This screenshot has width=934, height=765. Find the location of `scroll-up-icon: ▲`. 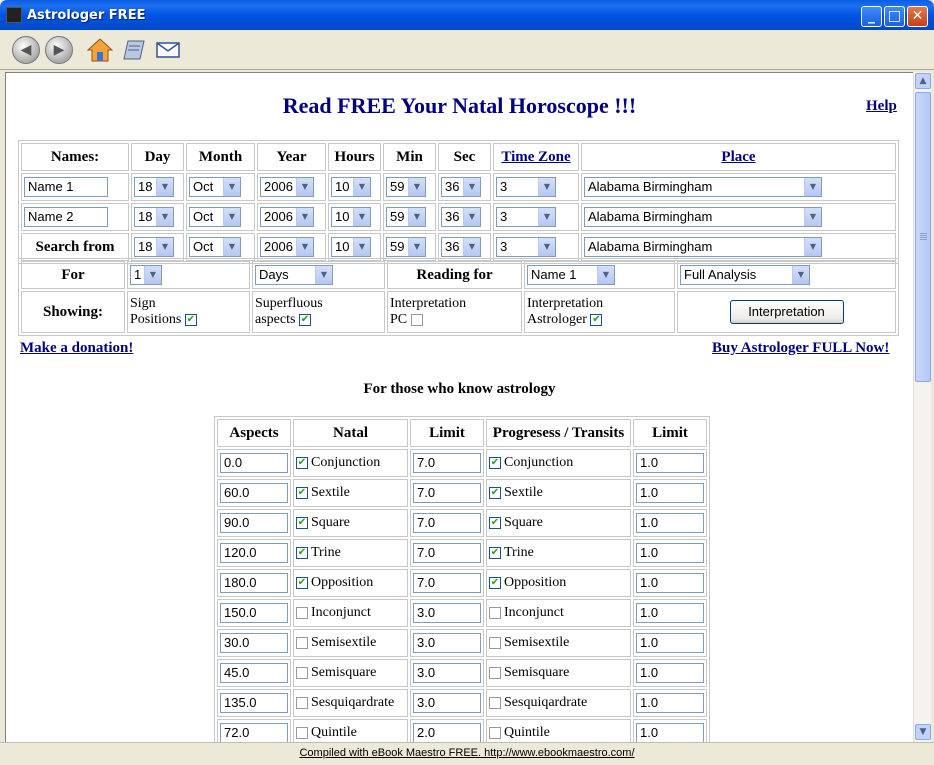

scroll-up-icon: ▲ is located at coordinates (923, 81).